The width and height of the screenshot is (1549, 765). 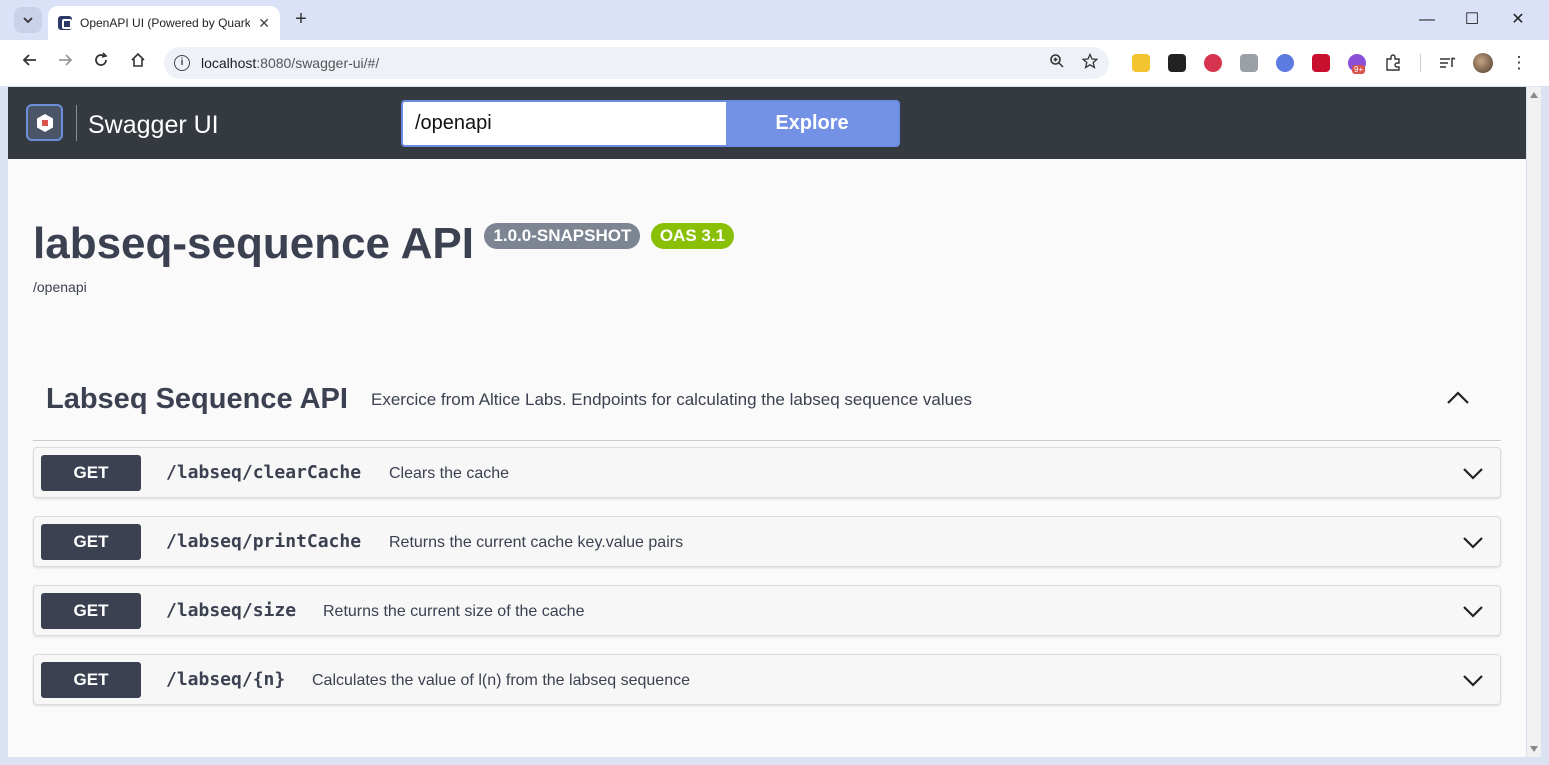 What do you see at coordinates (1393, 63) in the screenshot?
I see `puzzle-icon` at bounding box center [1393, 63].